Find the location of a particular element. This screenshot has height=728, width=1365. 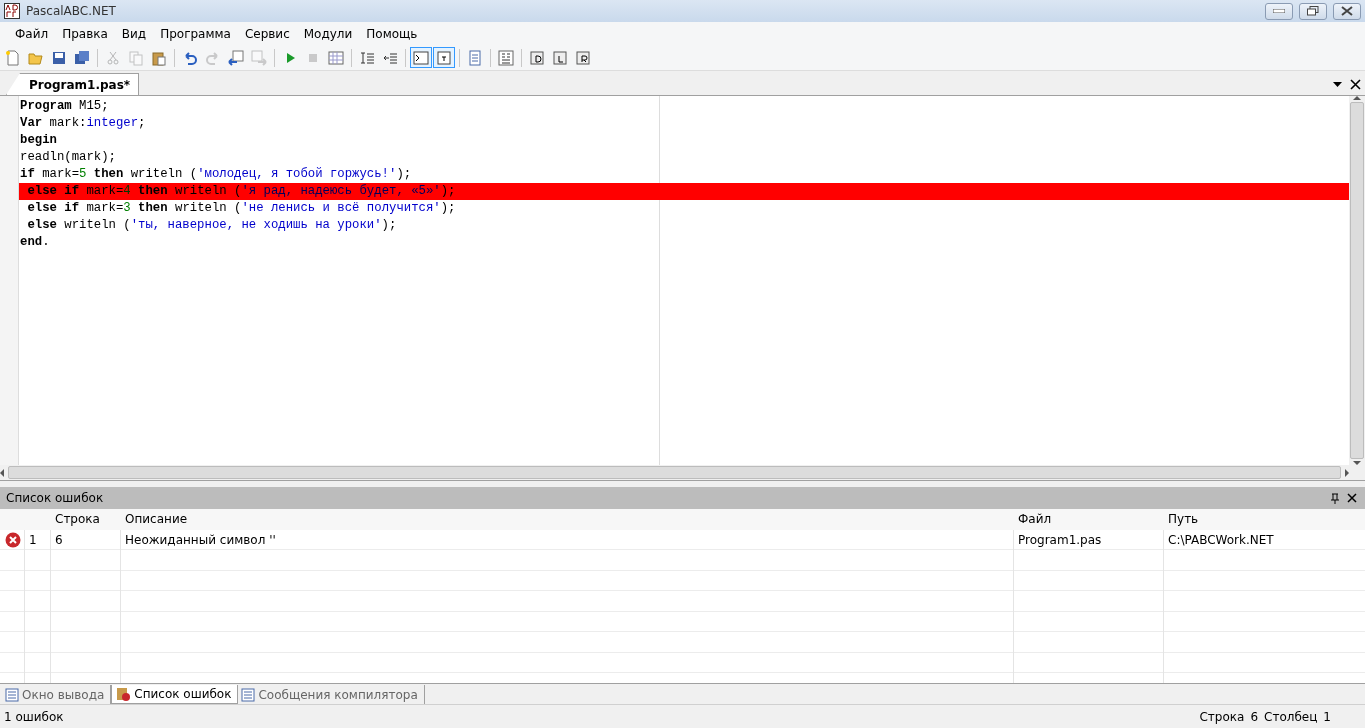

save-icon is located at coordinates (59, 57).